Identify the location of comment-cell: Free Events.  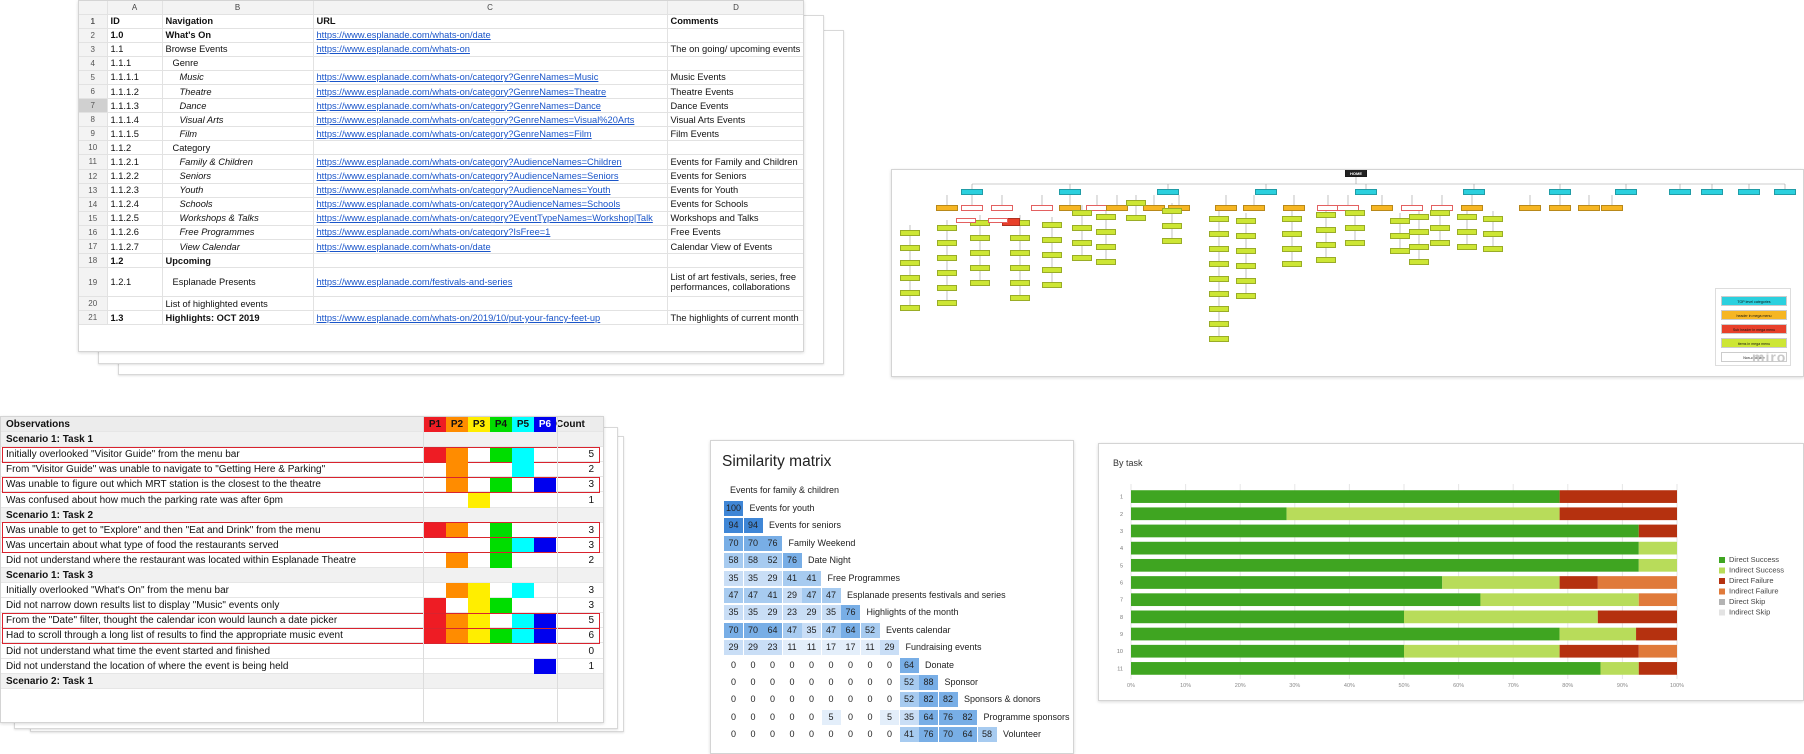
(735, 233).